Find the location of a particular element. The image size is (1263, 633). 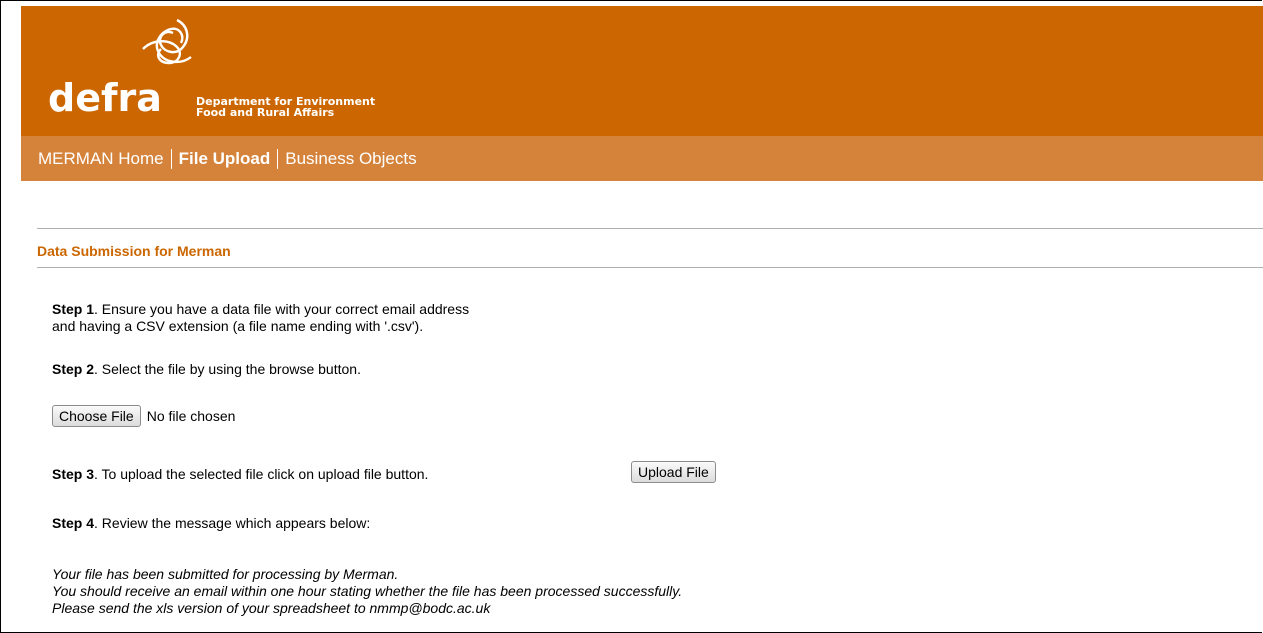

nav-merman-home: MERMAN Home is located at coordinates (95, 159).